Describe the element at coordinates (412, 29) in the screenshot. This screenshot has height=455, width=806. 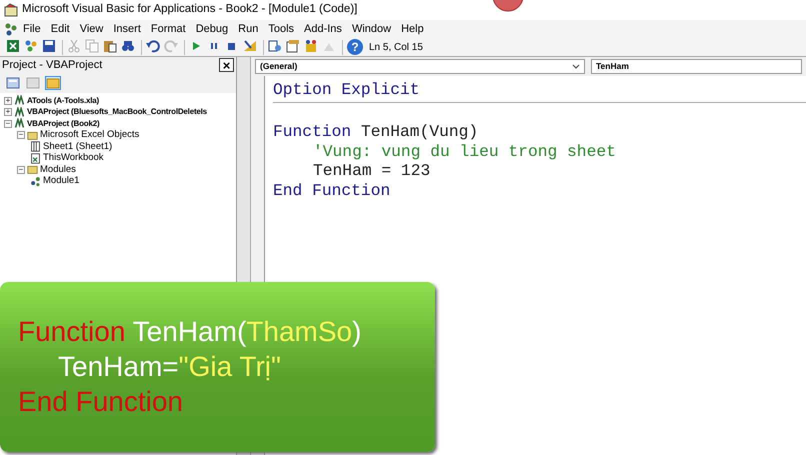
I see `menu-item: Help` at that location.